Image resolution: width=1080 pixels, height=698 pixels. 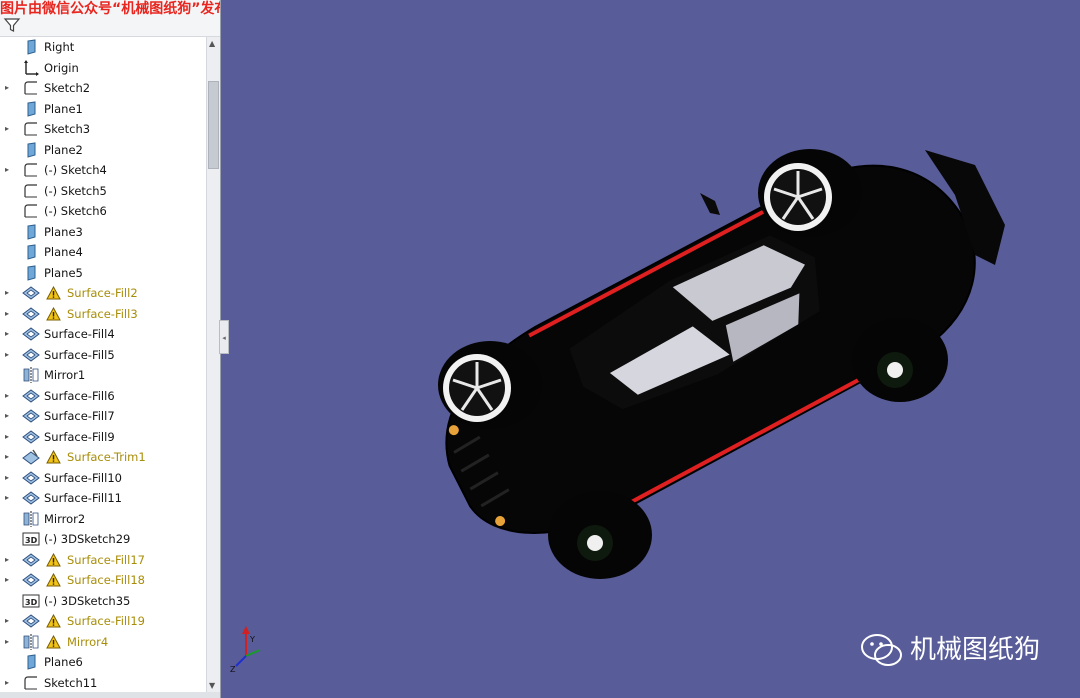 What do you see at coordinates (103, 539) in the screenshot?
I see `tree-item-3dsketch29: 3D (-) 3DSketch29` at bounding box center [103, 539].